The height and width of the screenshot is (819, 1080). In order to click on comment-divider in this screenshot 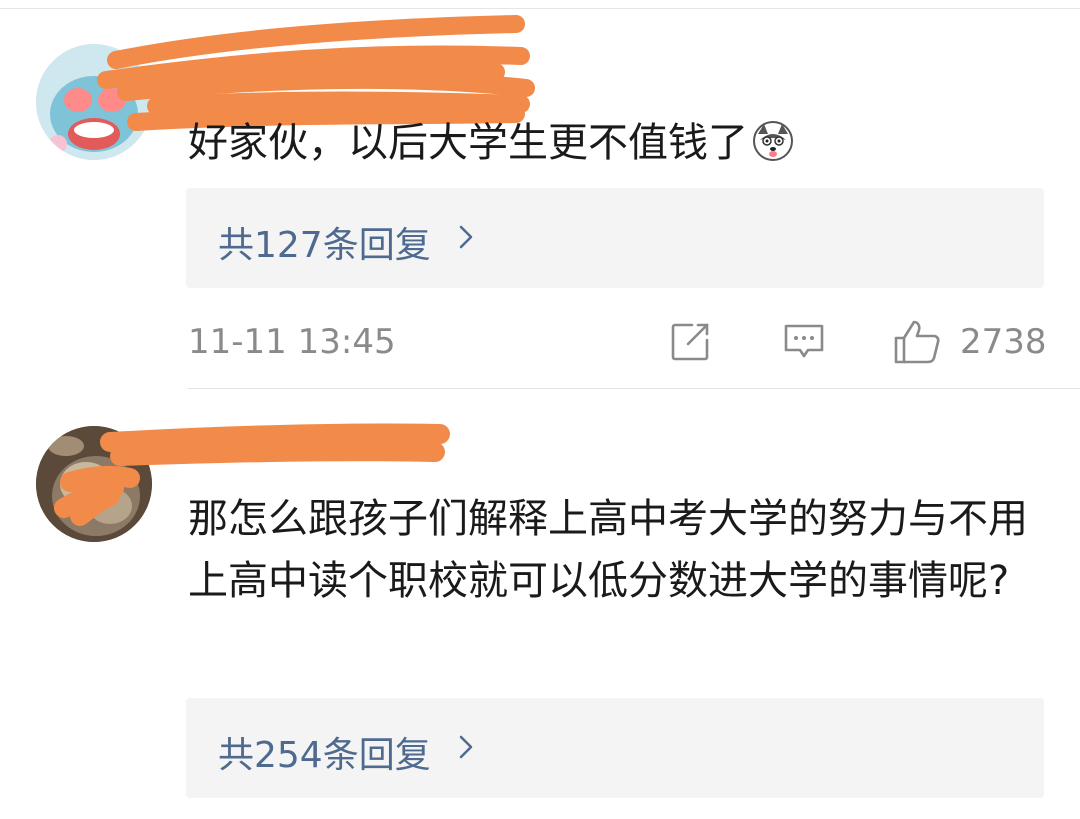, I will do `click(634, 388)`.